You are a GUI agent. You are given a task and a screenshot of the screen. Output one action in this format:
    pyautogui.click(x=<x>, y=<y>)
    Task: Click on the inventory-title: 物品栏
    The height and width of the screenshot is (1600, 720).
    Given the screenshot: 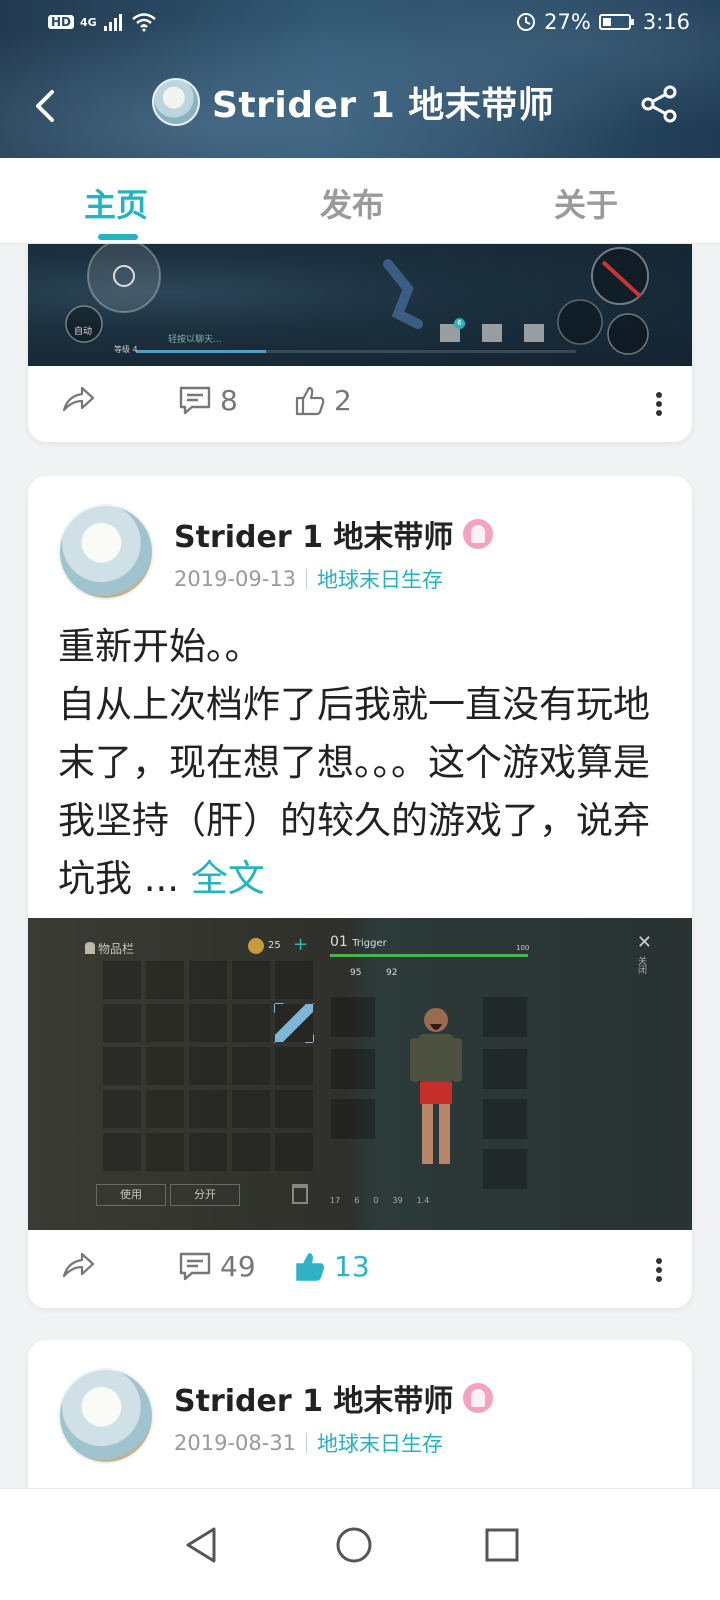 What is the action you would take?
    pyautogui.click(x=116, y=949)
    